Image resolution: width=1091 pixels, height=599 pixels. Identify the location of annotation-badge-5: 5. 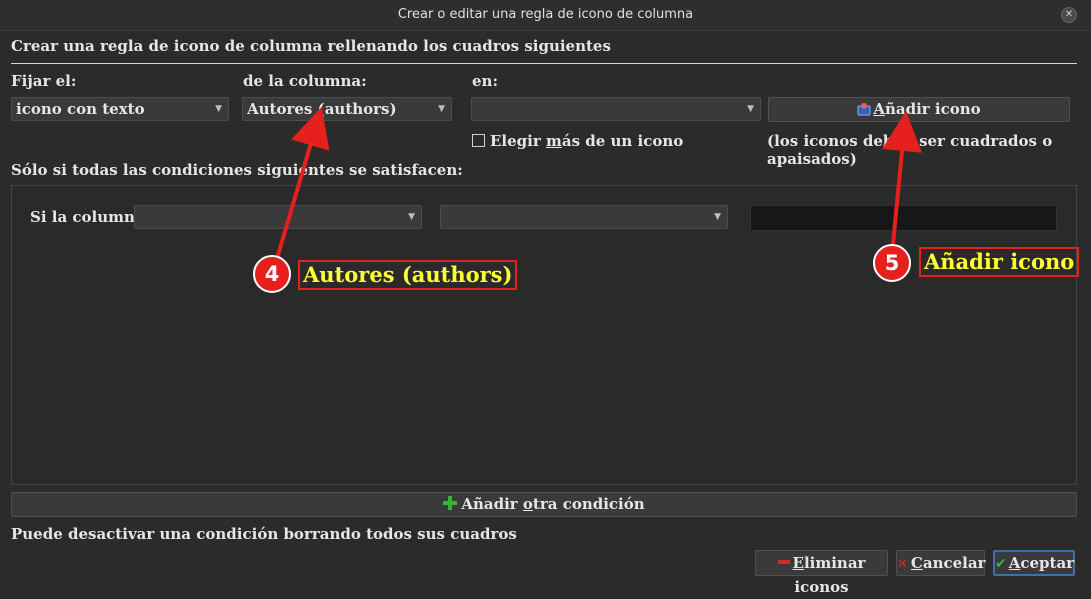
(892, 263).